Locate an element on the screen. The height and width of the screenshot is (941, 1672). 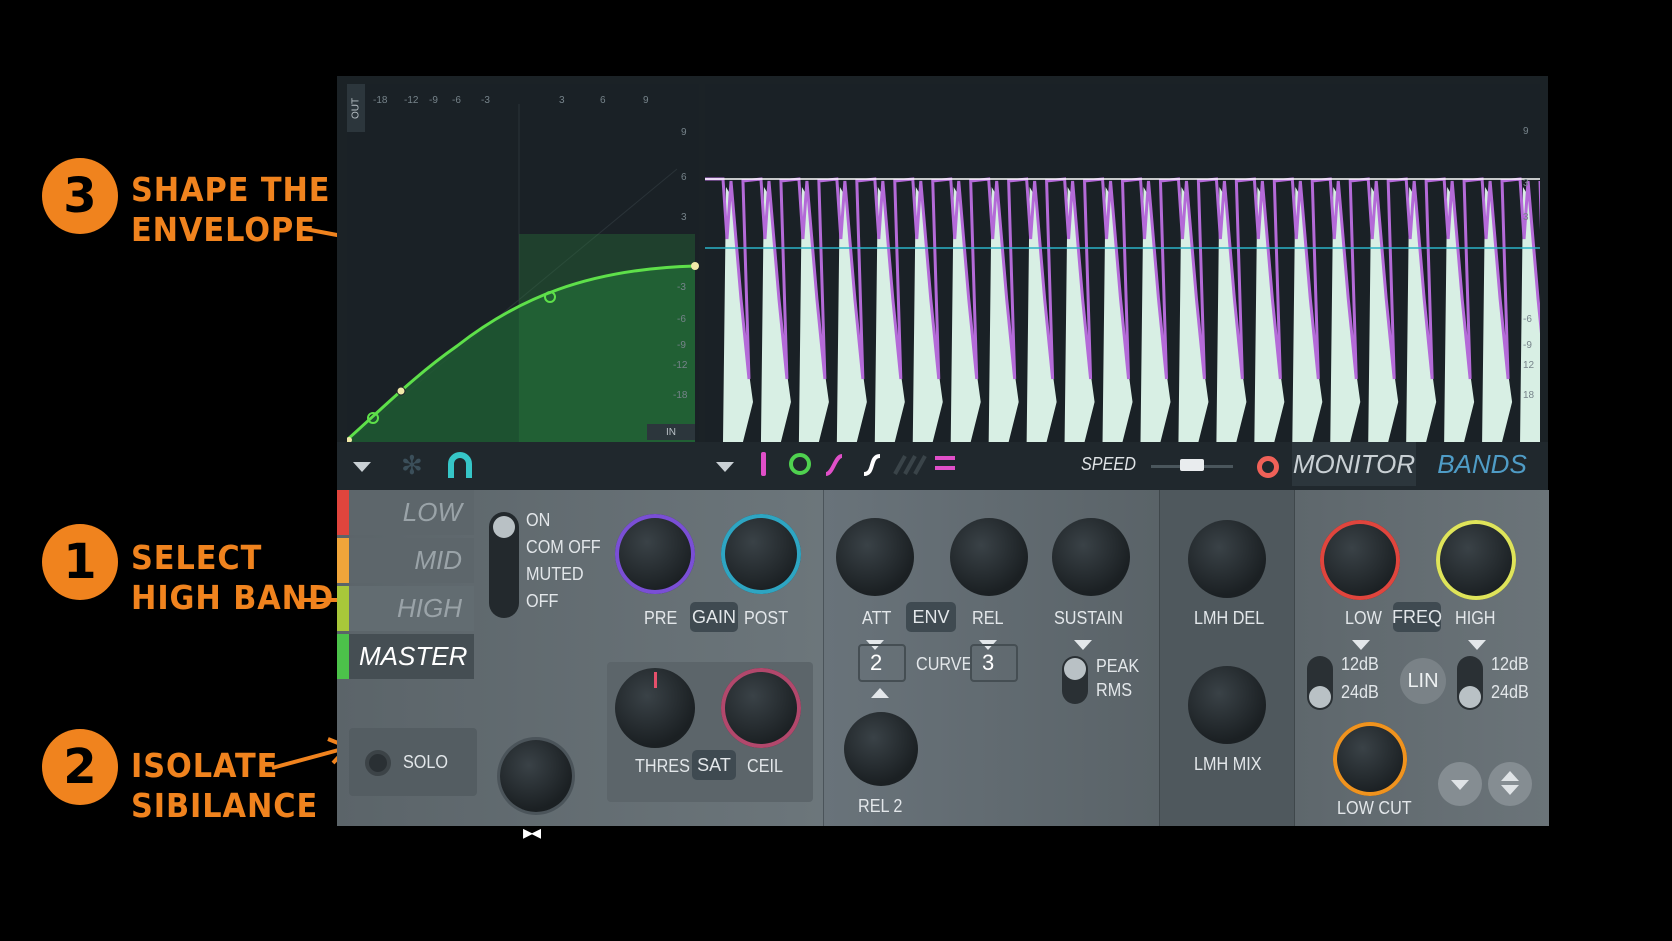
y-tick: -9 is located at coordinates (681, 345).